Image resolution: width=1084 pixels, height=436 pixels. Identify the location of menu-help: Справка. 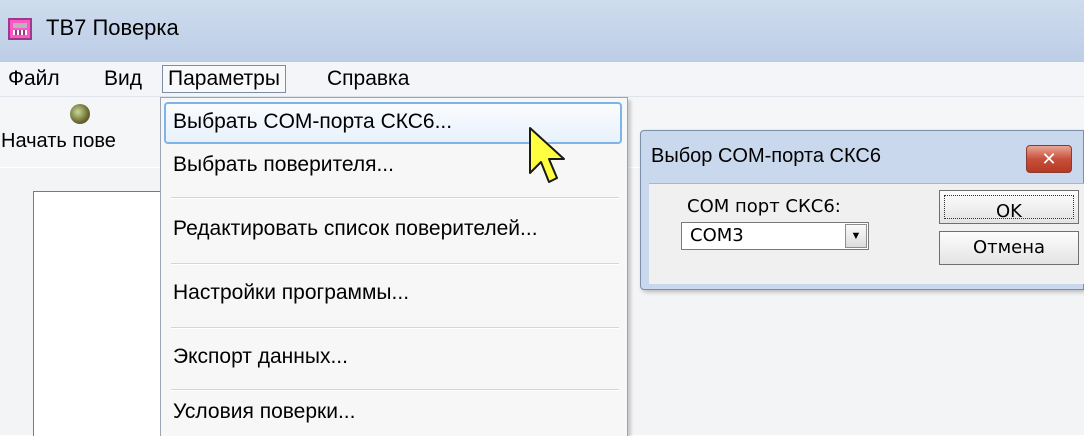
(368, 79).